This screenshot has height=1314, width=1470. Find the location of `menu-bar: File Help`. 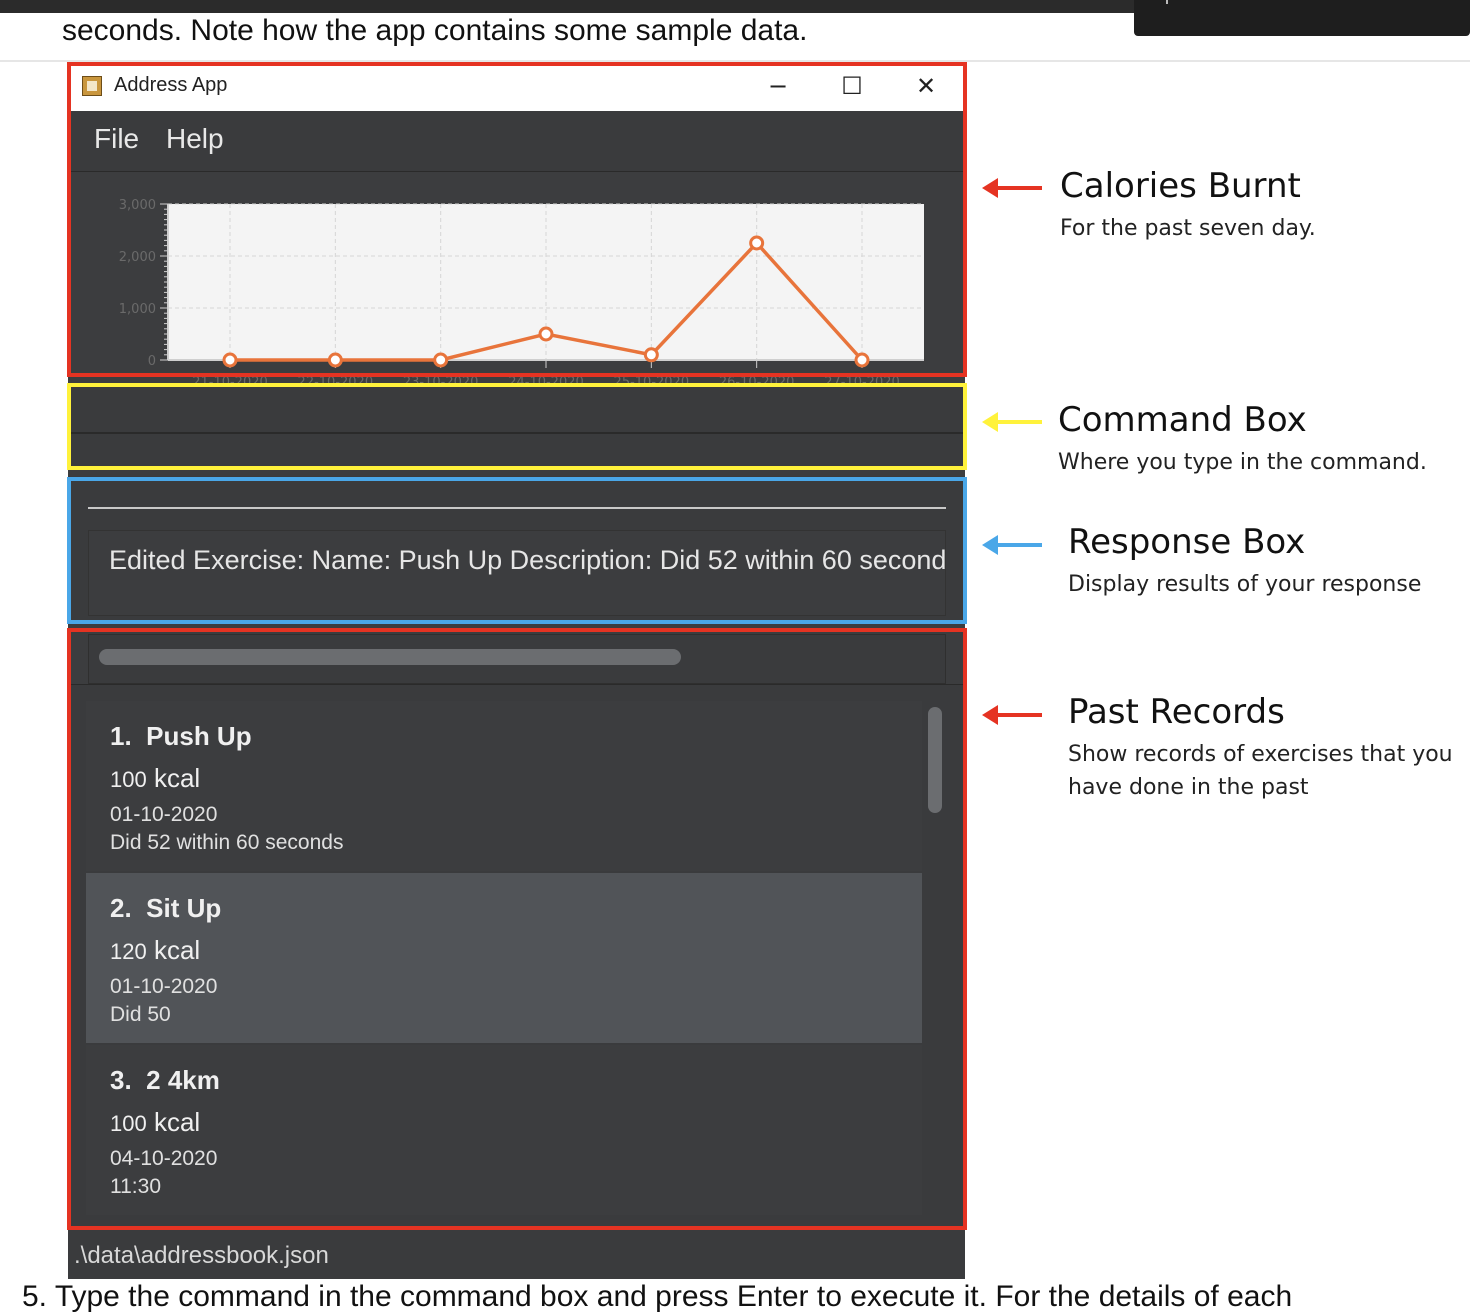

menu-bar: File Help is located at coordinates (516, 141).